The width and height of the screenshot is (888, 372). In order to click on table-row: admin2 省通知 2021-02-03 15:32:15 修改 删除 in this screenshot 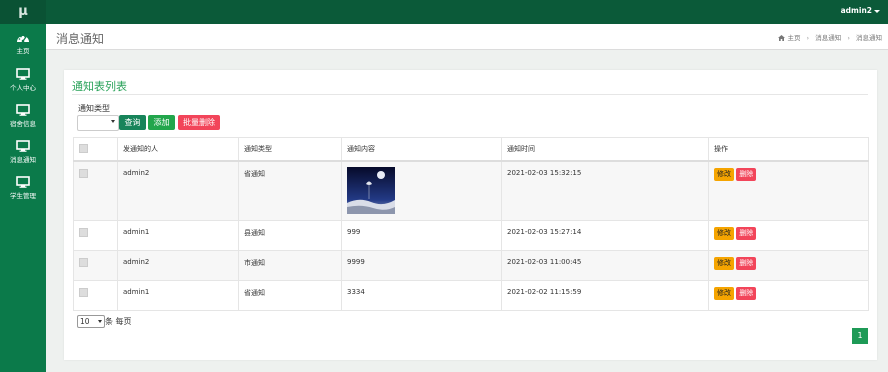, I will do `click(471, 190)`.